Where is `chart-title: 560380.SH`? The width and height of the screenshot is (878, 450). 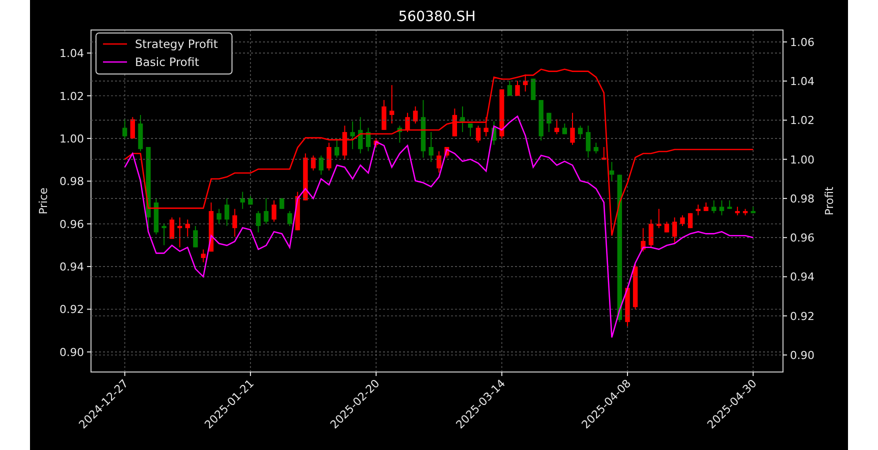
chart-title: 560380.SH is located at coordinates (437, 17).